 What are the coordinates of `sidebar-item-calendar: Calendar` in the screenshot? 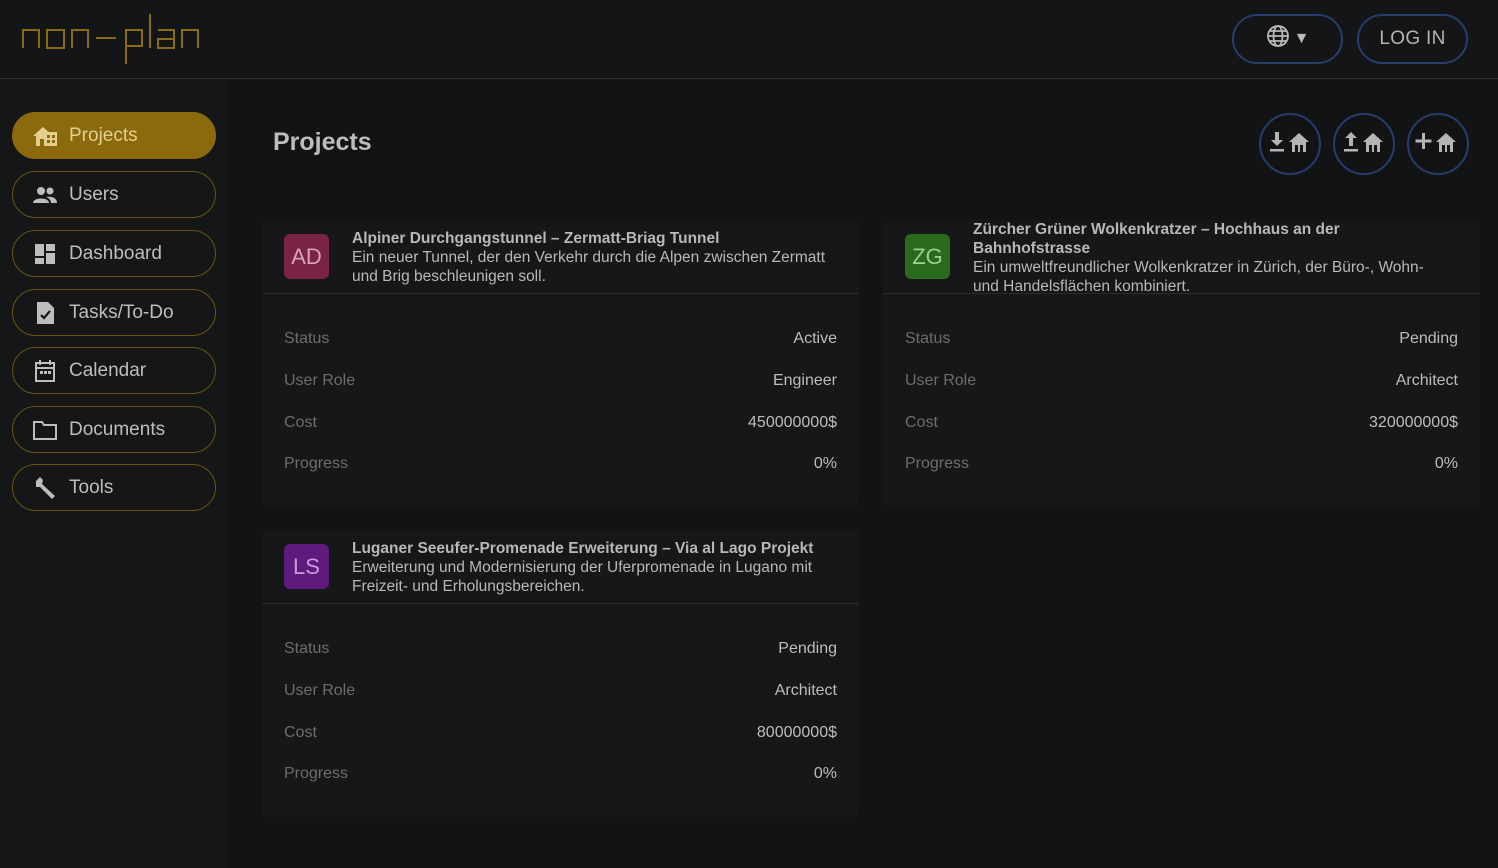 It's located at (114, 370).